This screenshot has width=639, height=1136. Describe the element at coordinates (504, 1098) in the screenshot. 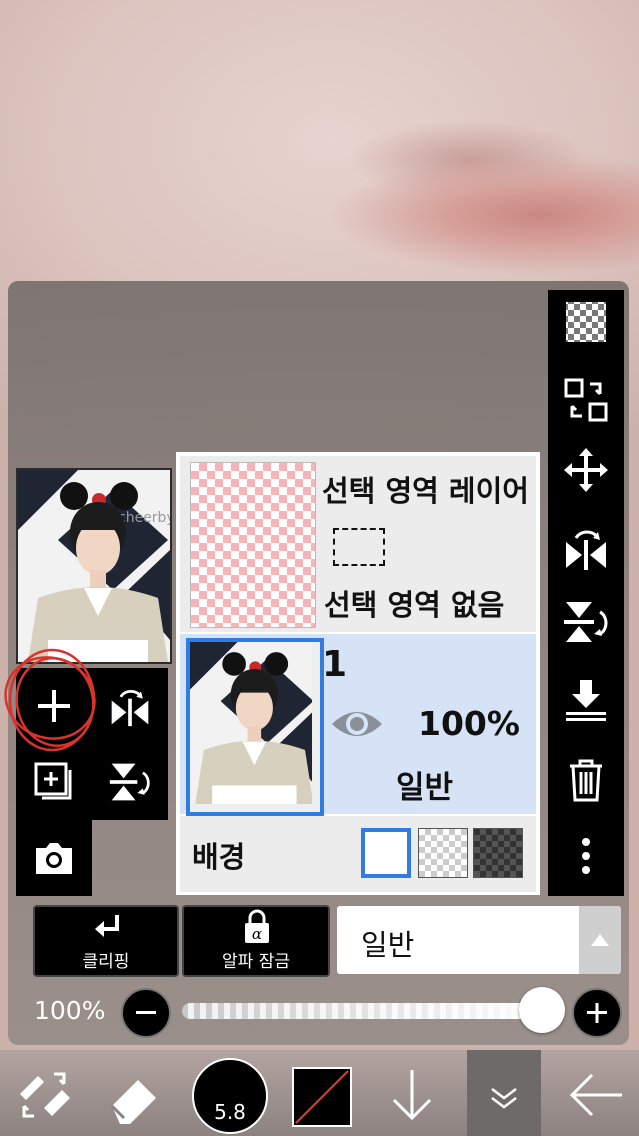

I see `chevron-double-down-icon` at that location.